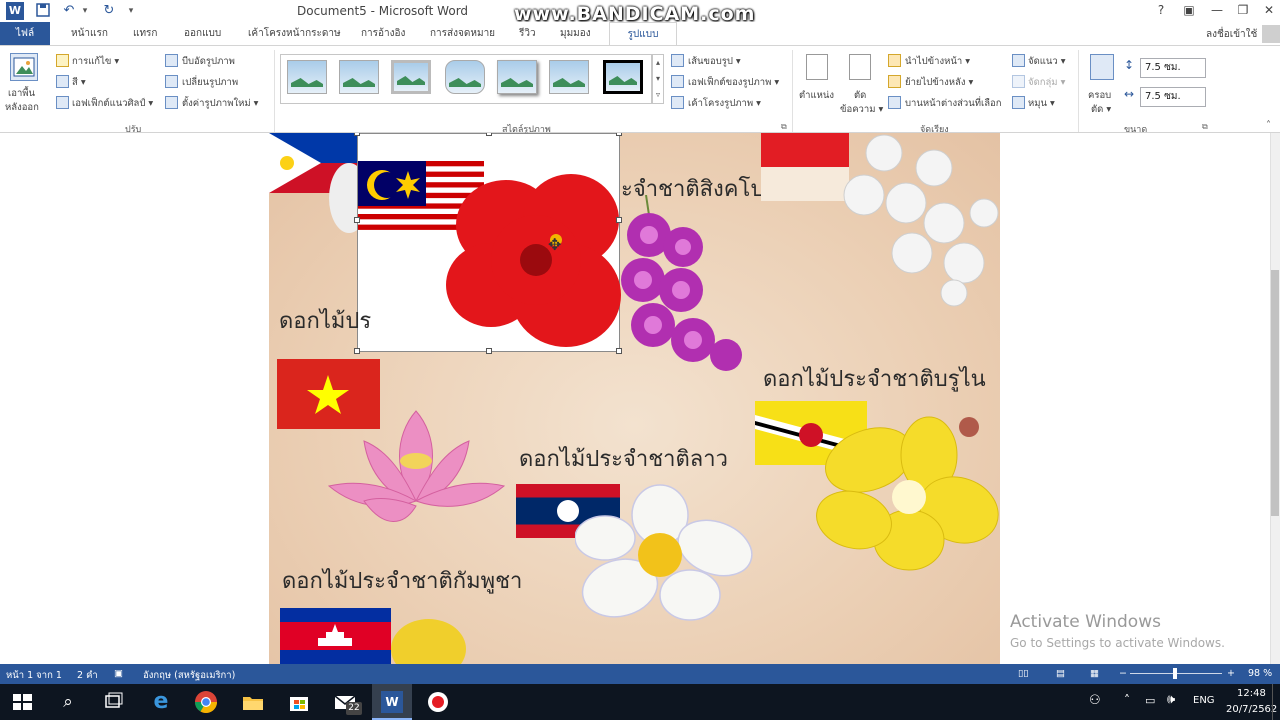 This screenshot has height=720, width=1280. I want to click on tab-mailings: การส่งจดหมาย, so click(462, 33).